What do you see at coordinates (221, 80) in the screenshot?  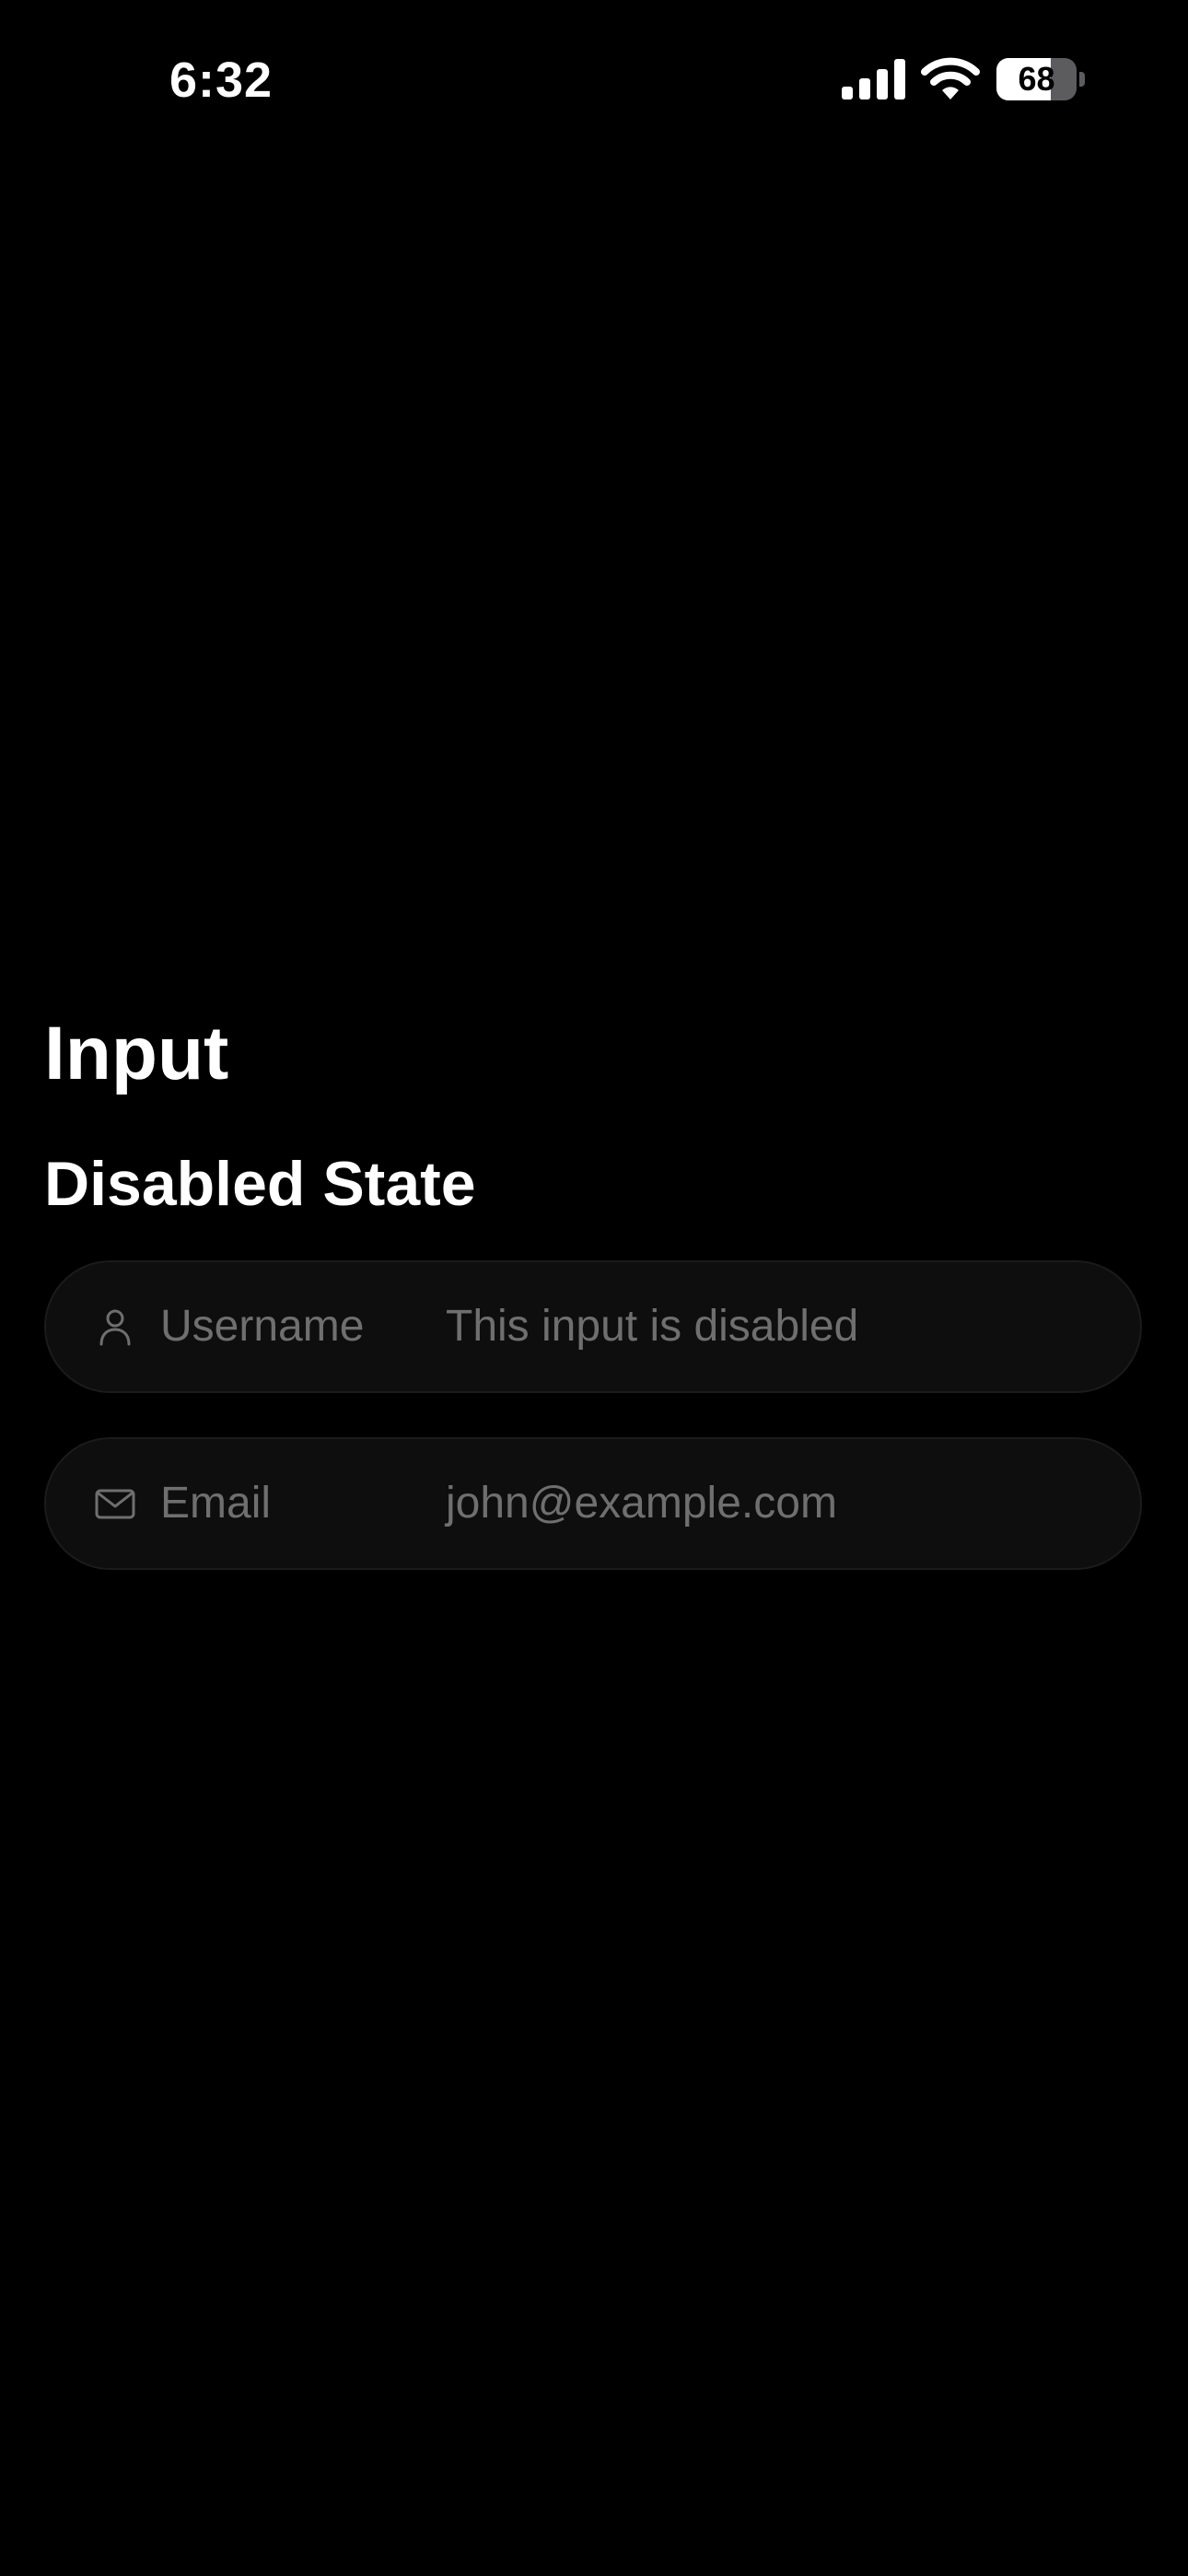 I see `status-time: 6:32` at bounding box center [221, 80].